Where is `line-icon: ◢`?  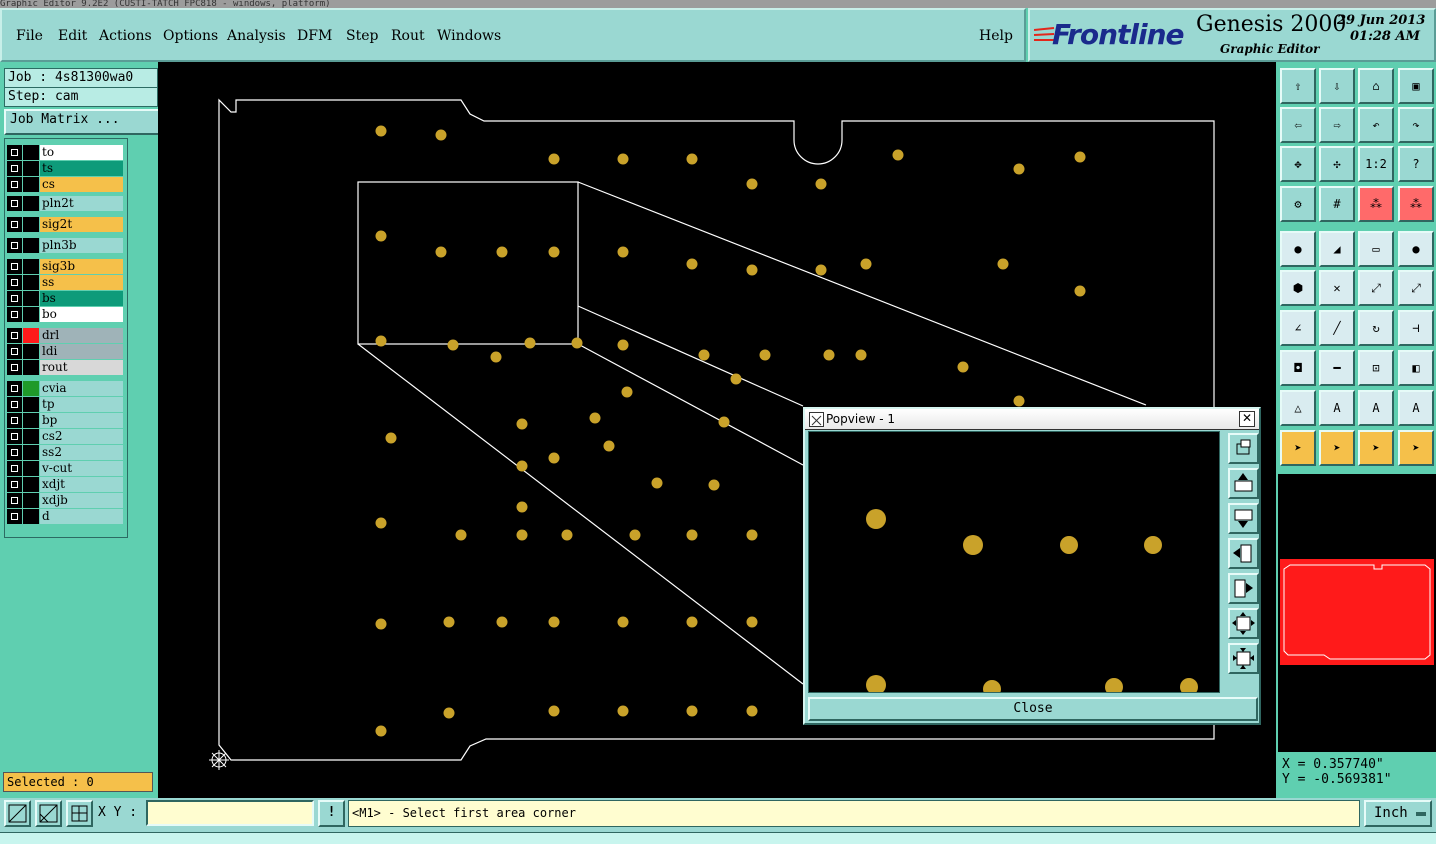
line-icon: ◢ is located at coordinates (1337, 249).